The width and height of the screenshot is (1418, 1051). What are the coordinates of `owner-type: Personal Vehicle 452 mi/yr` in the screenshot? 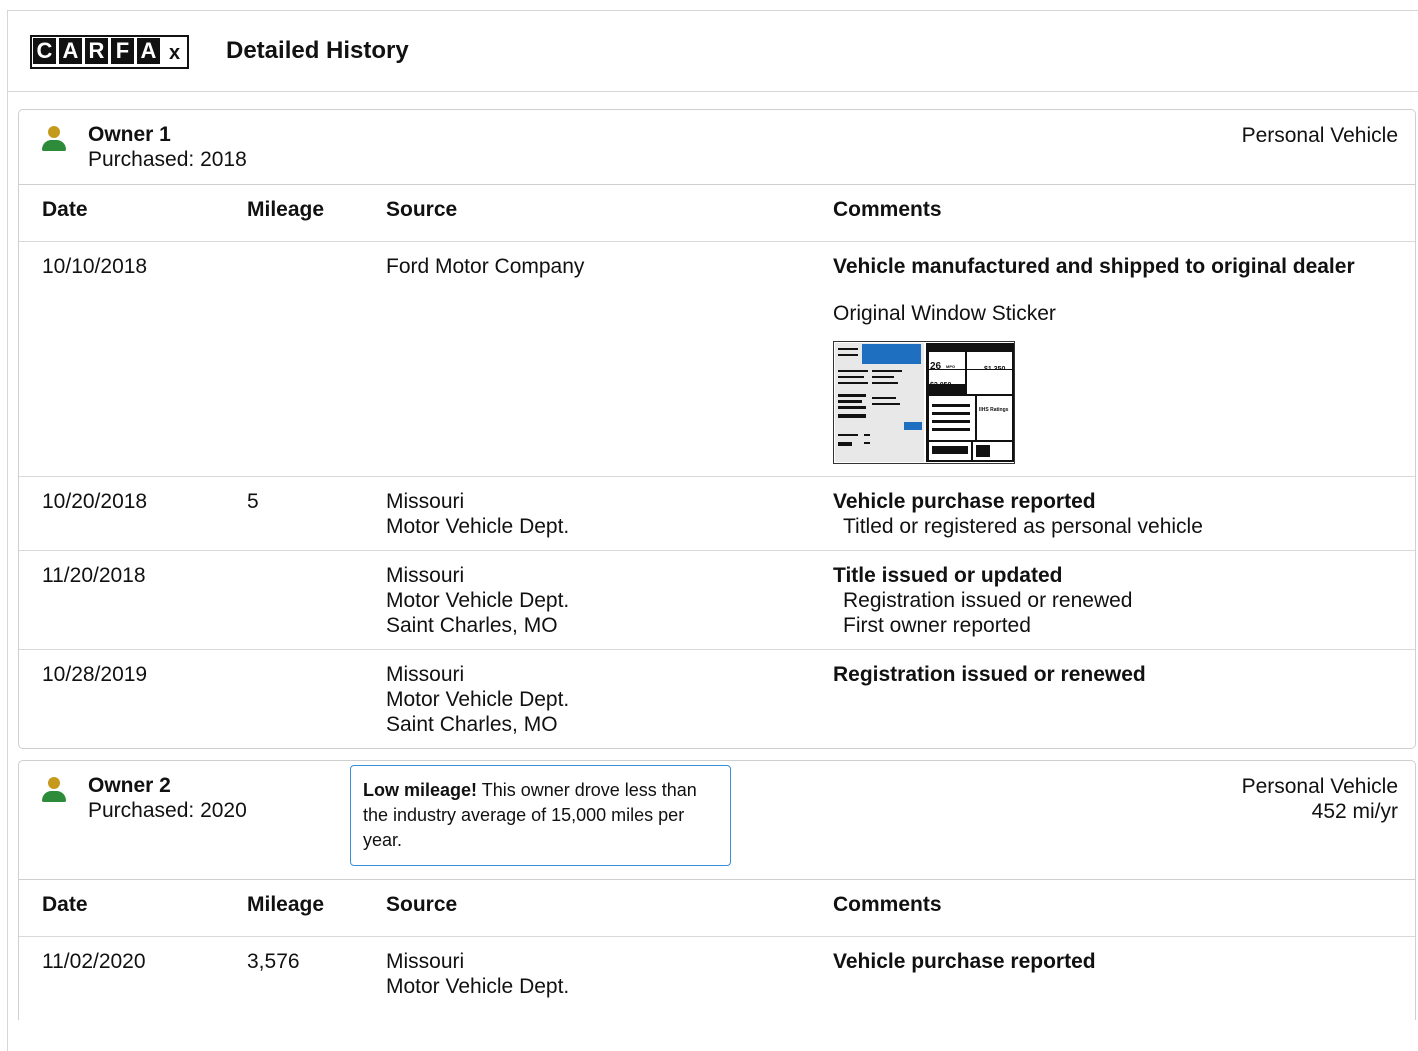 It's located at (1319, 799).